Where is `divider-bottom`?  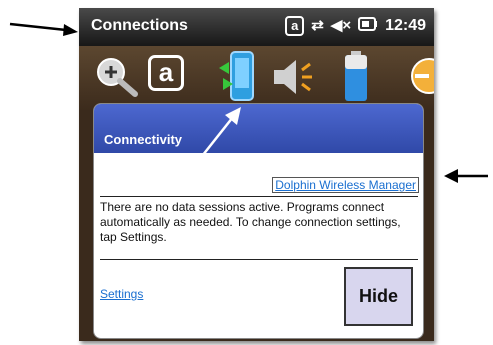
divider-bottom is located at coordinates (259, 259).